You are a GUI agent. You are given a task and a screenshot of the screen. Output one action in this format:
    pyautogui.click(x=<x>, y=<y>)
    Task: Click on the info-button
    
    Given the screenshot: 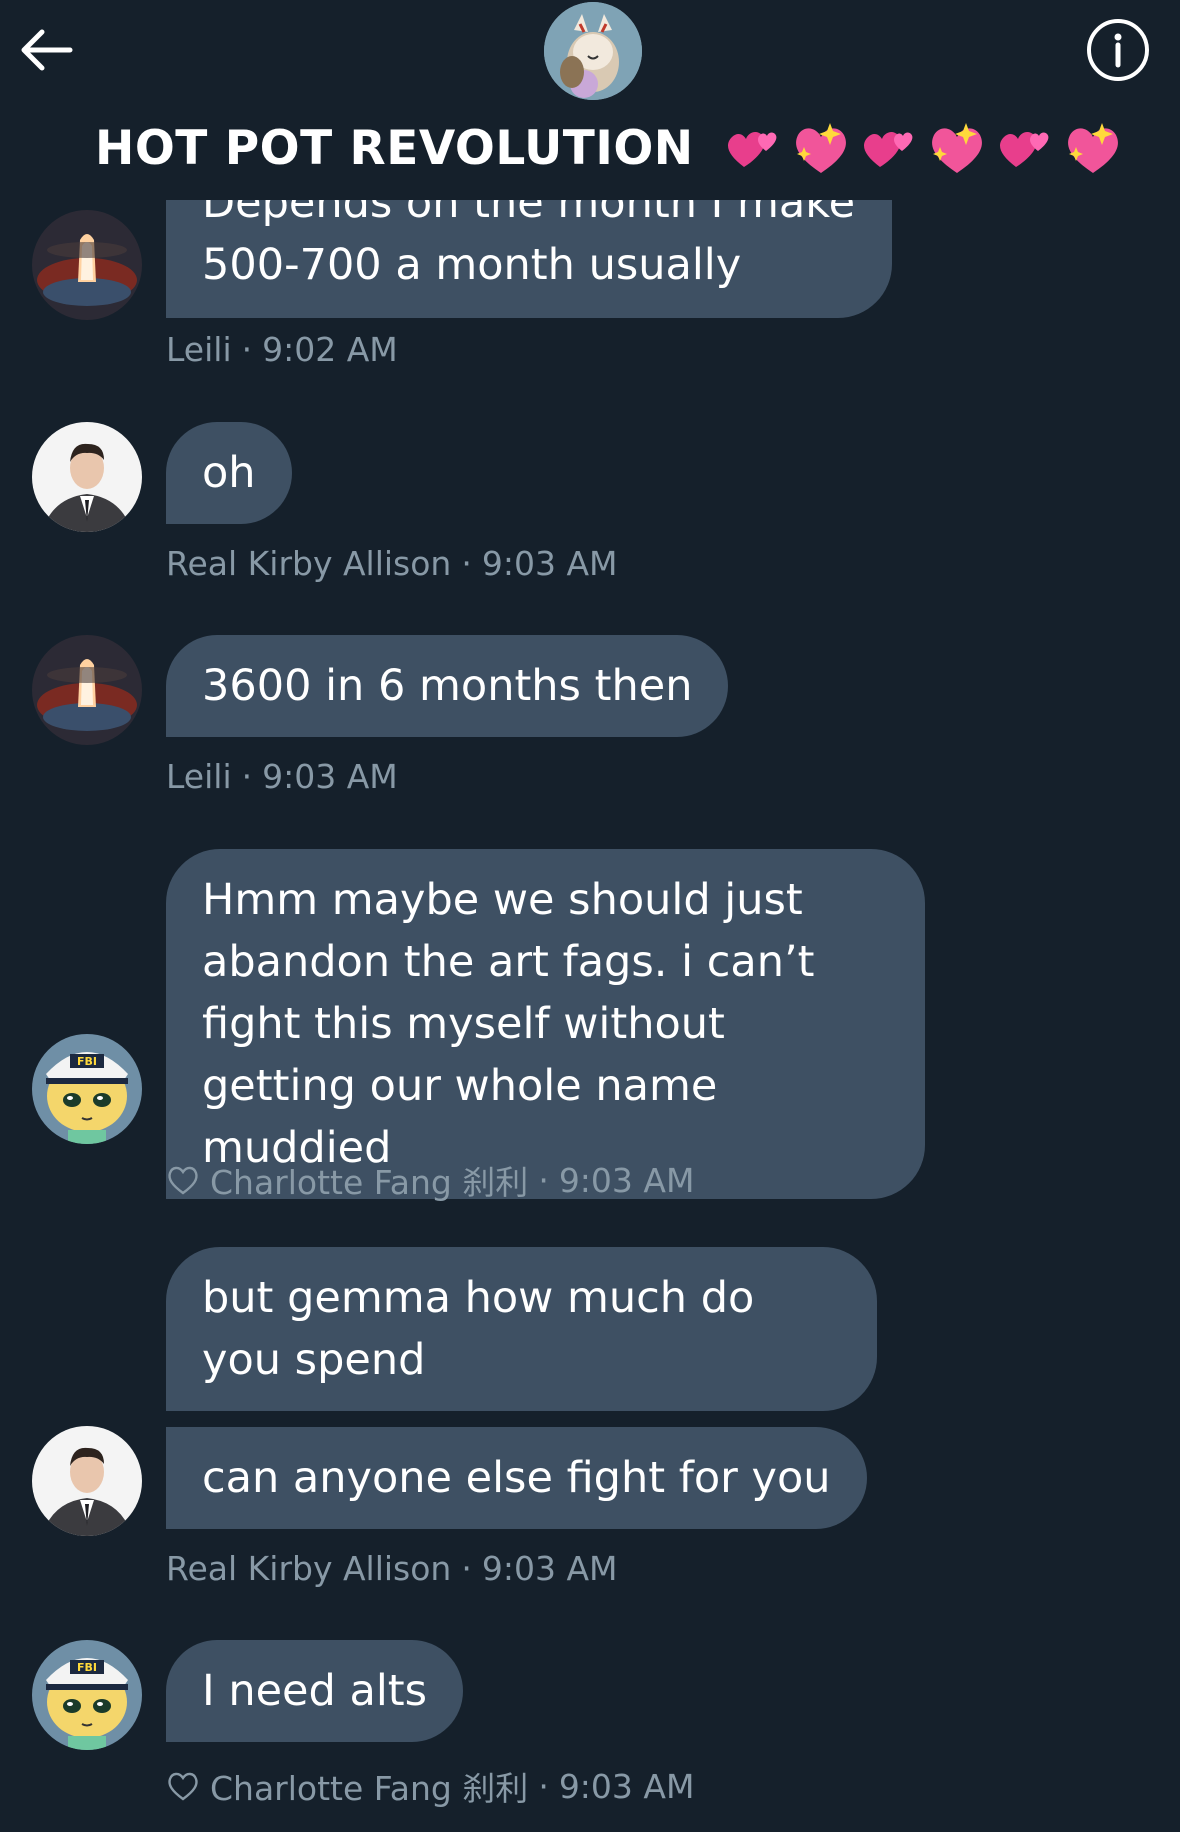 What is the action you would take?
    pyautogui.click(x=1118, y=50)
    